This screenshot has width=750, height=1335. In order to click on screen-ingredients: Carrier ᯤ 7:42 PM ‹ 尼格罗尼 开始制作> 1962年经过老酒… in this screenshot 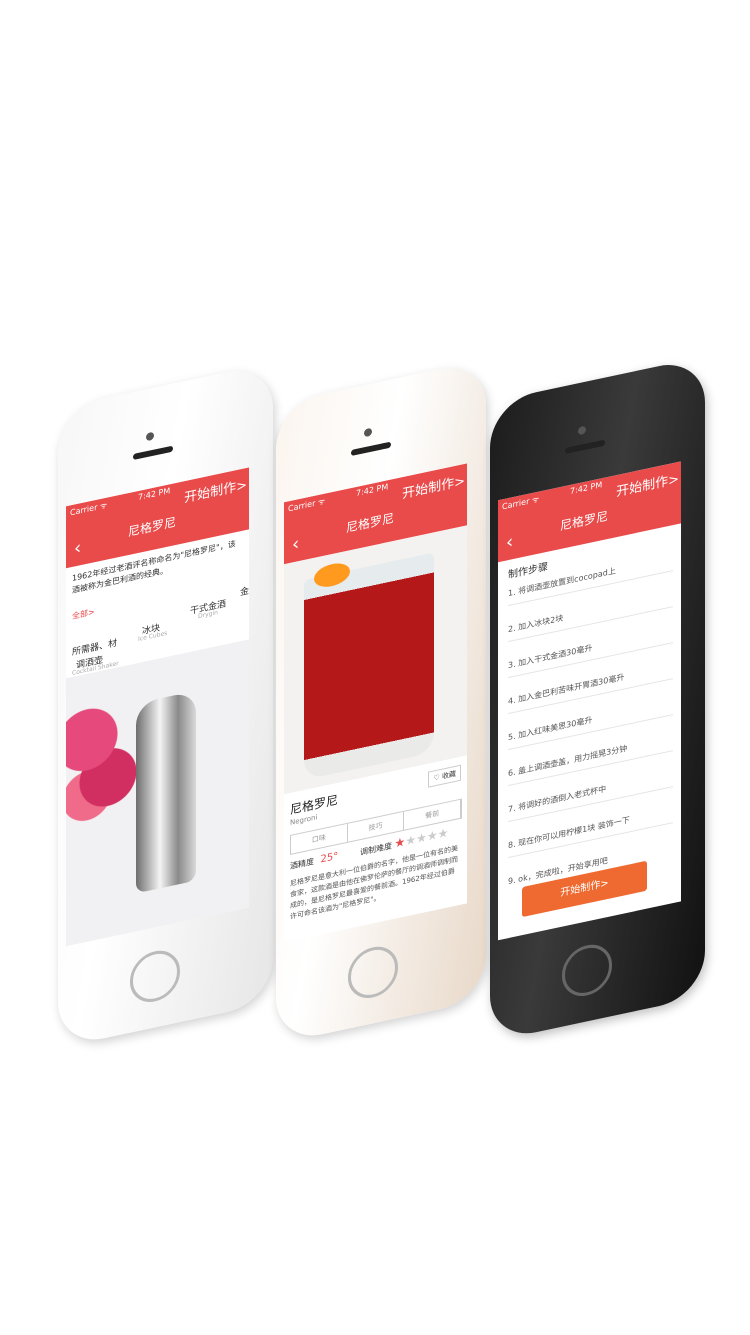, I will do `click(157, 707)`.